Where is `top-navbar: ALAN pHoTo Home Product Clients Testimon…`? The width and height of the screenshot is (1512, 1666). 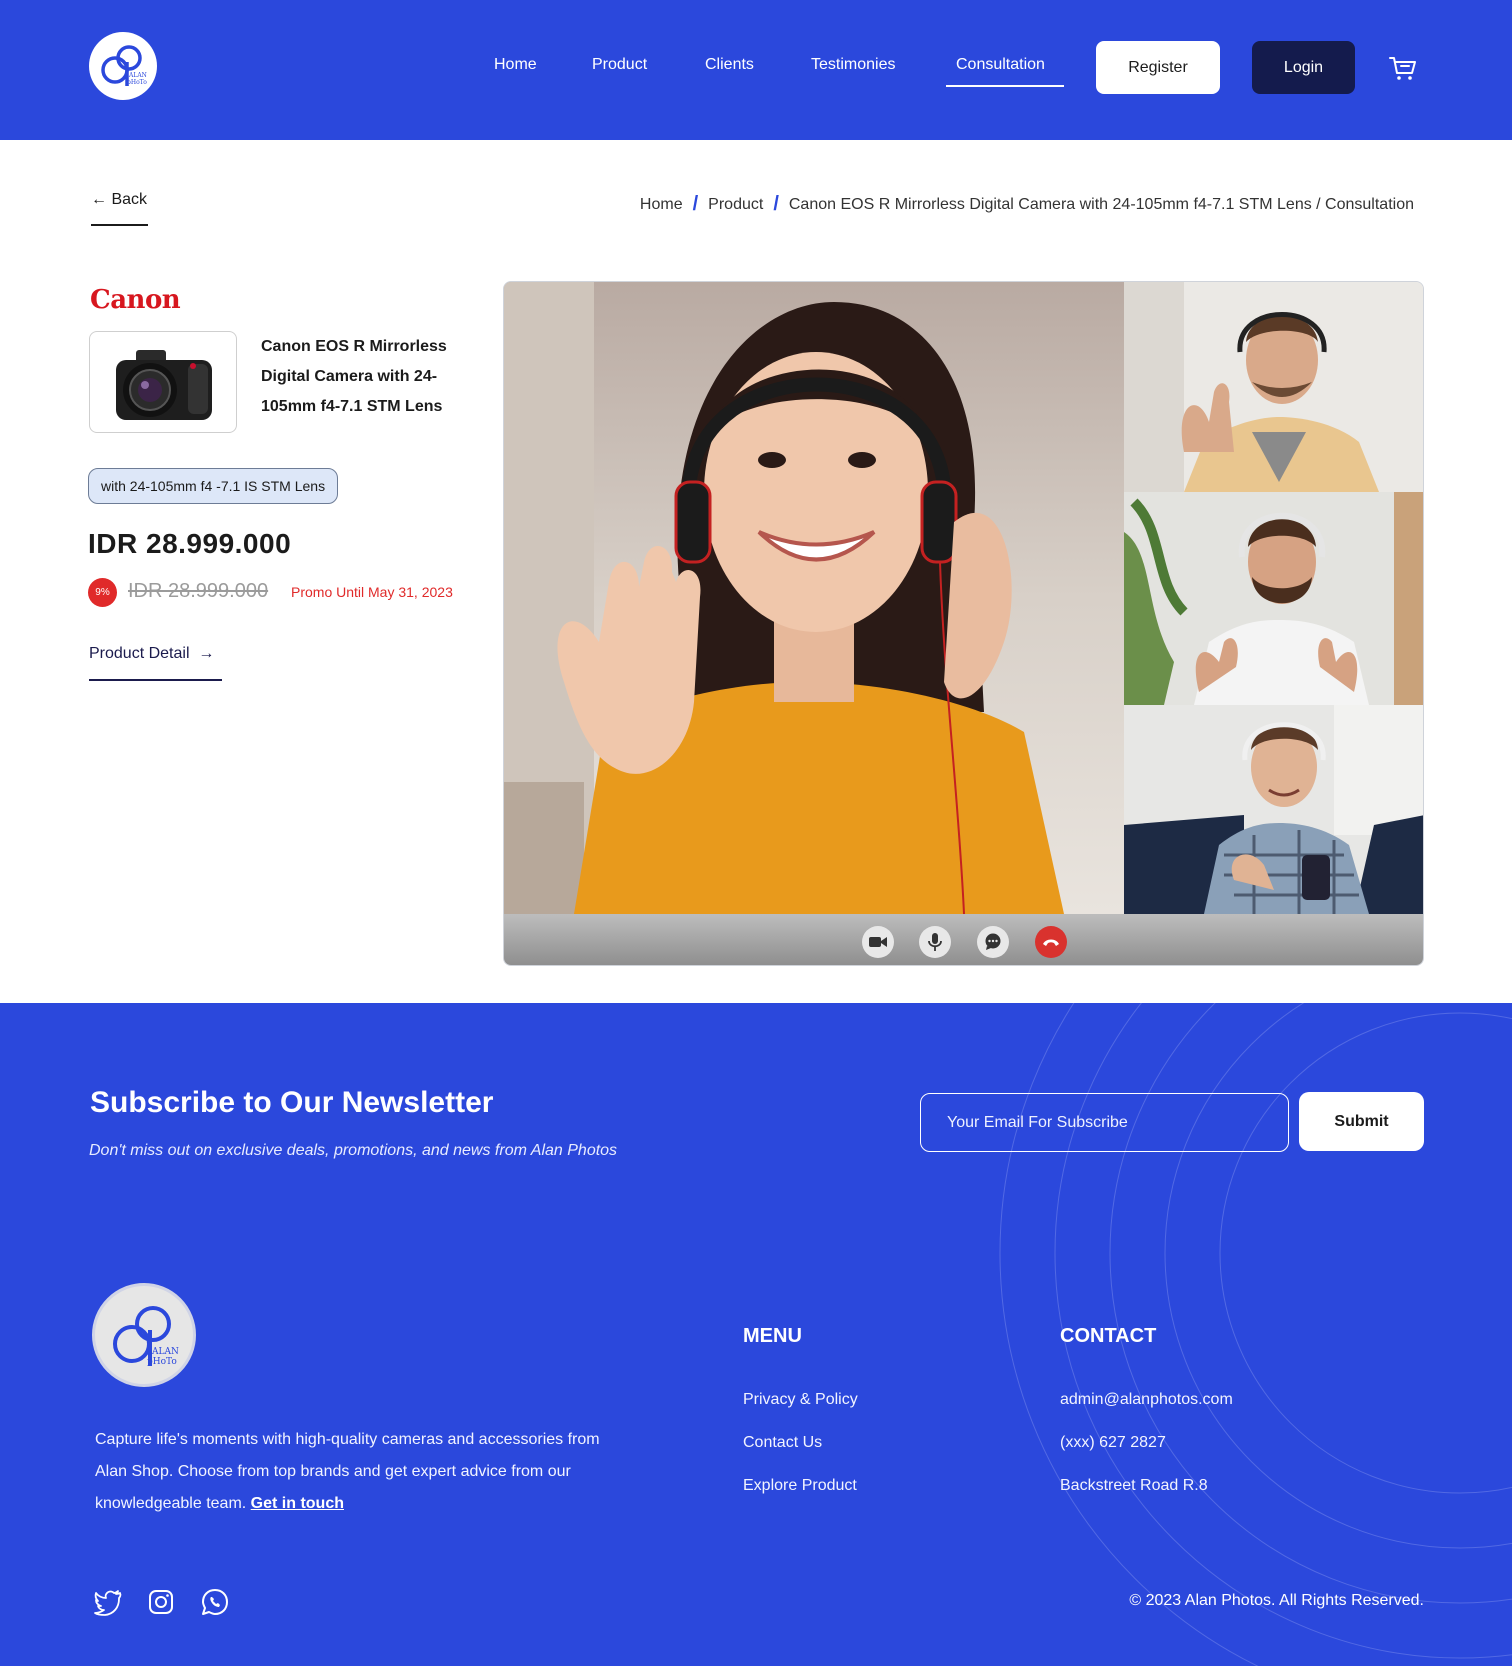 top-navbar: ALAN pHoTo Home Product Clients Testimon… is located at coordinates (756, 70).